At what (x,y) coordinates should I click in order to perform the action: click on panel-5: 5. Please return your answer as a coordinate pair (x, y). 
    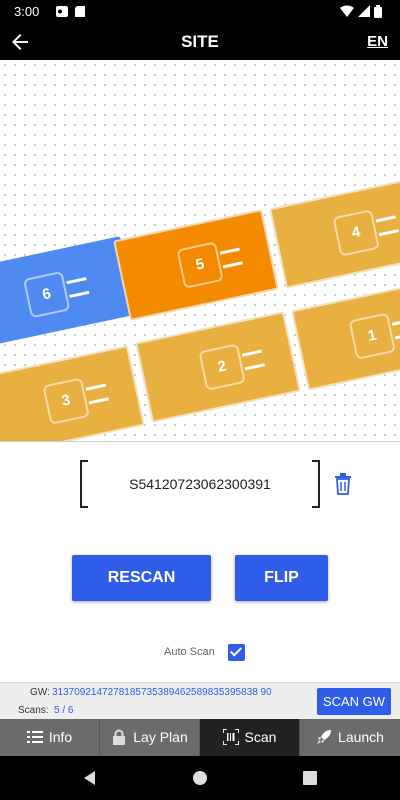
    Looking at the image, I should click on (196, 265).